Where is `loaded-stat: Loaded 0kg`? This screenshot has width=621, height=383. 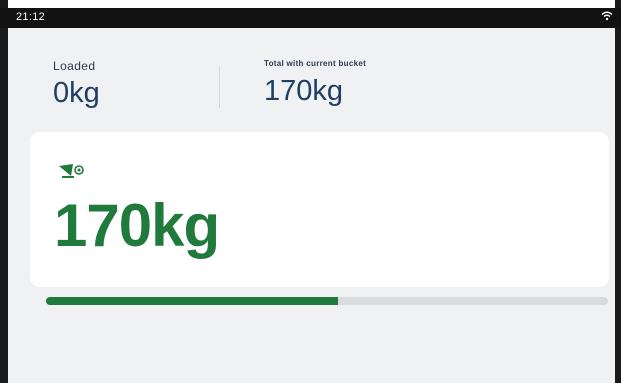 loaded-stat: Loaded 0kg is located at coordinates (76, 84).